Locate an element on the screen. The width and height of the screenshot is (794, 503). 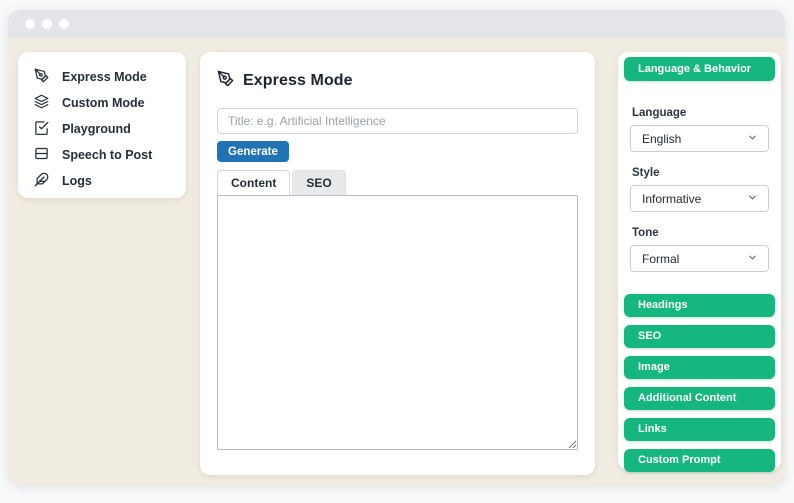
sidebar-item-express-mode: Express Mode is located at coordinates (102, 76).